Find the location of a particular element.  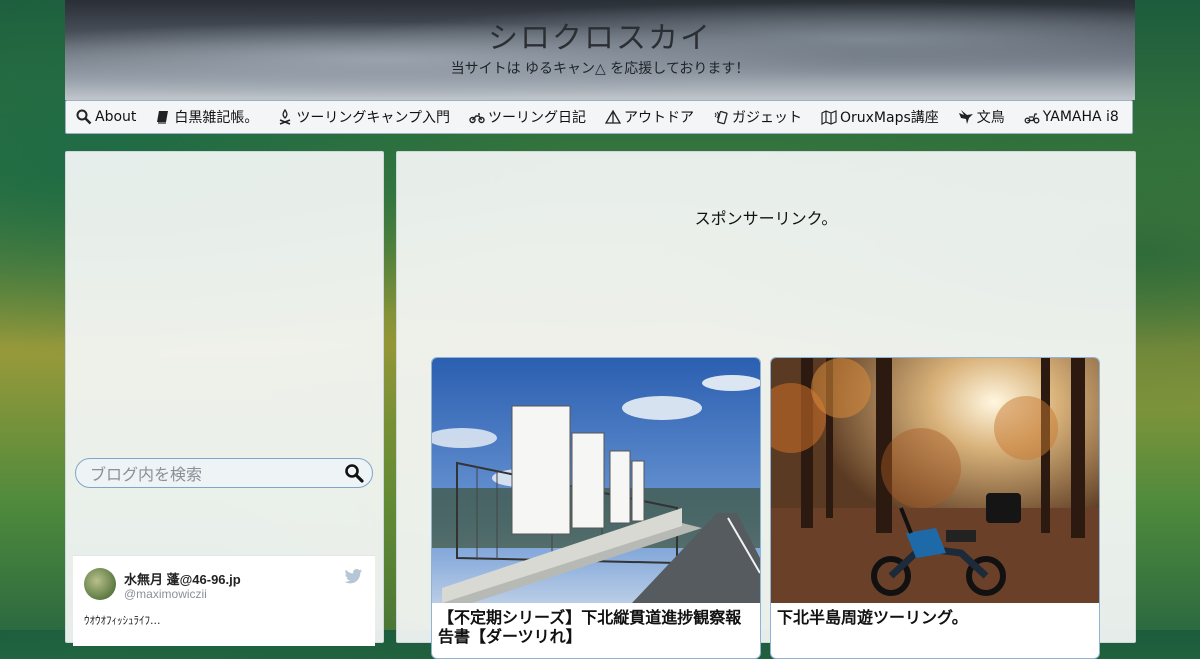

nav-item-label: 文鳥 is located at coordinates (990, 118).